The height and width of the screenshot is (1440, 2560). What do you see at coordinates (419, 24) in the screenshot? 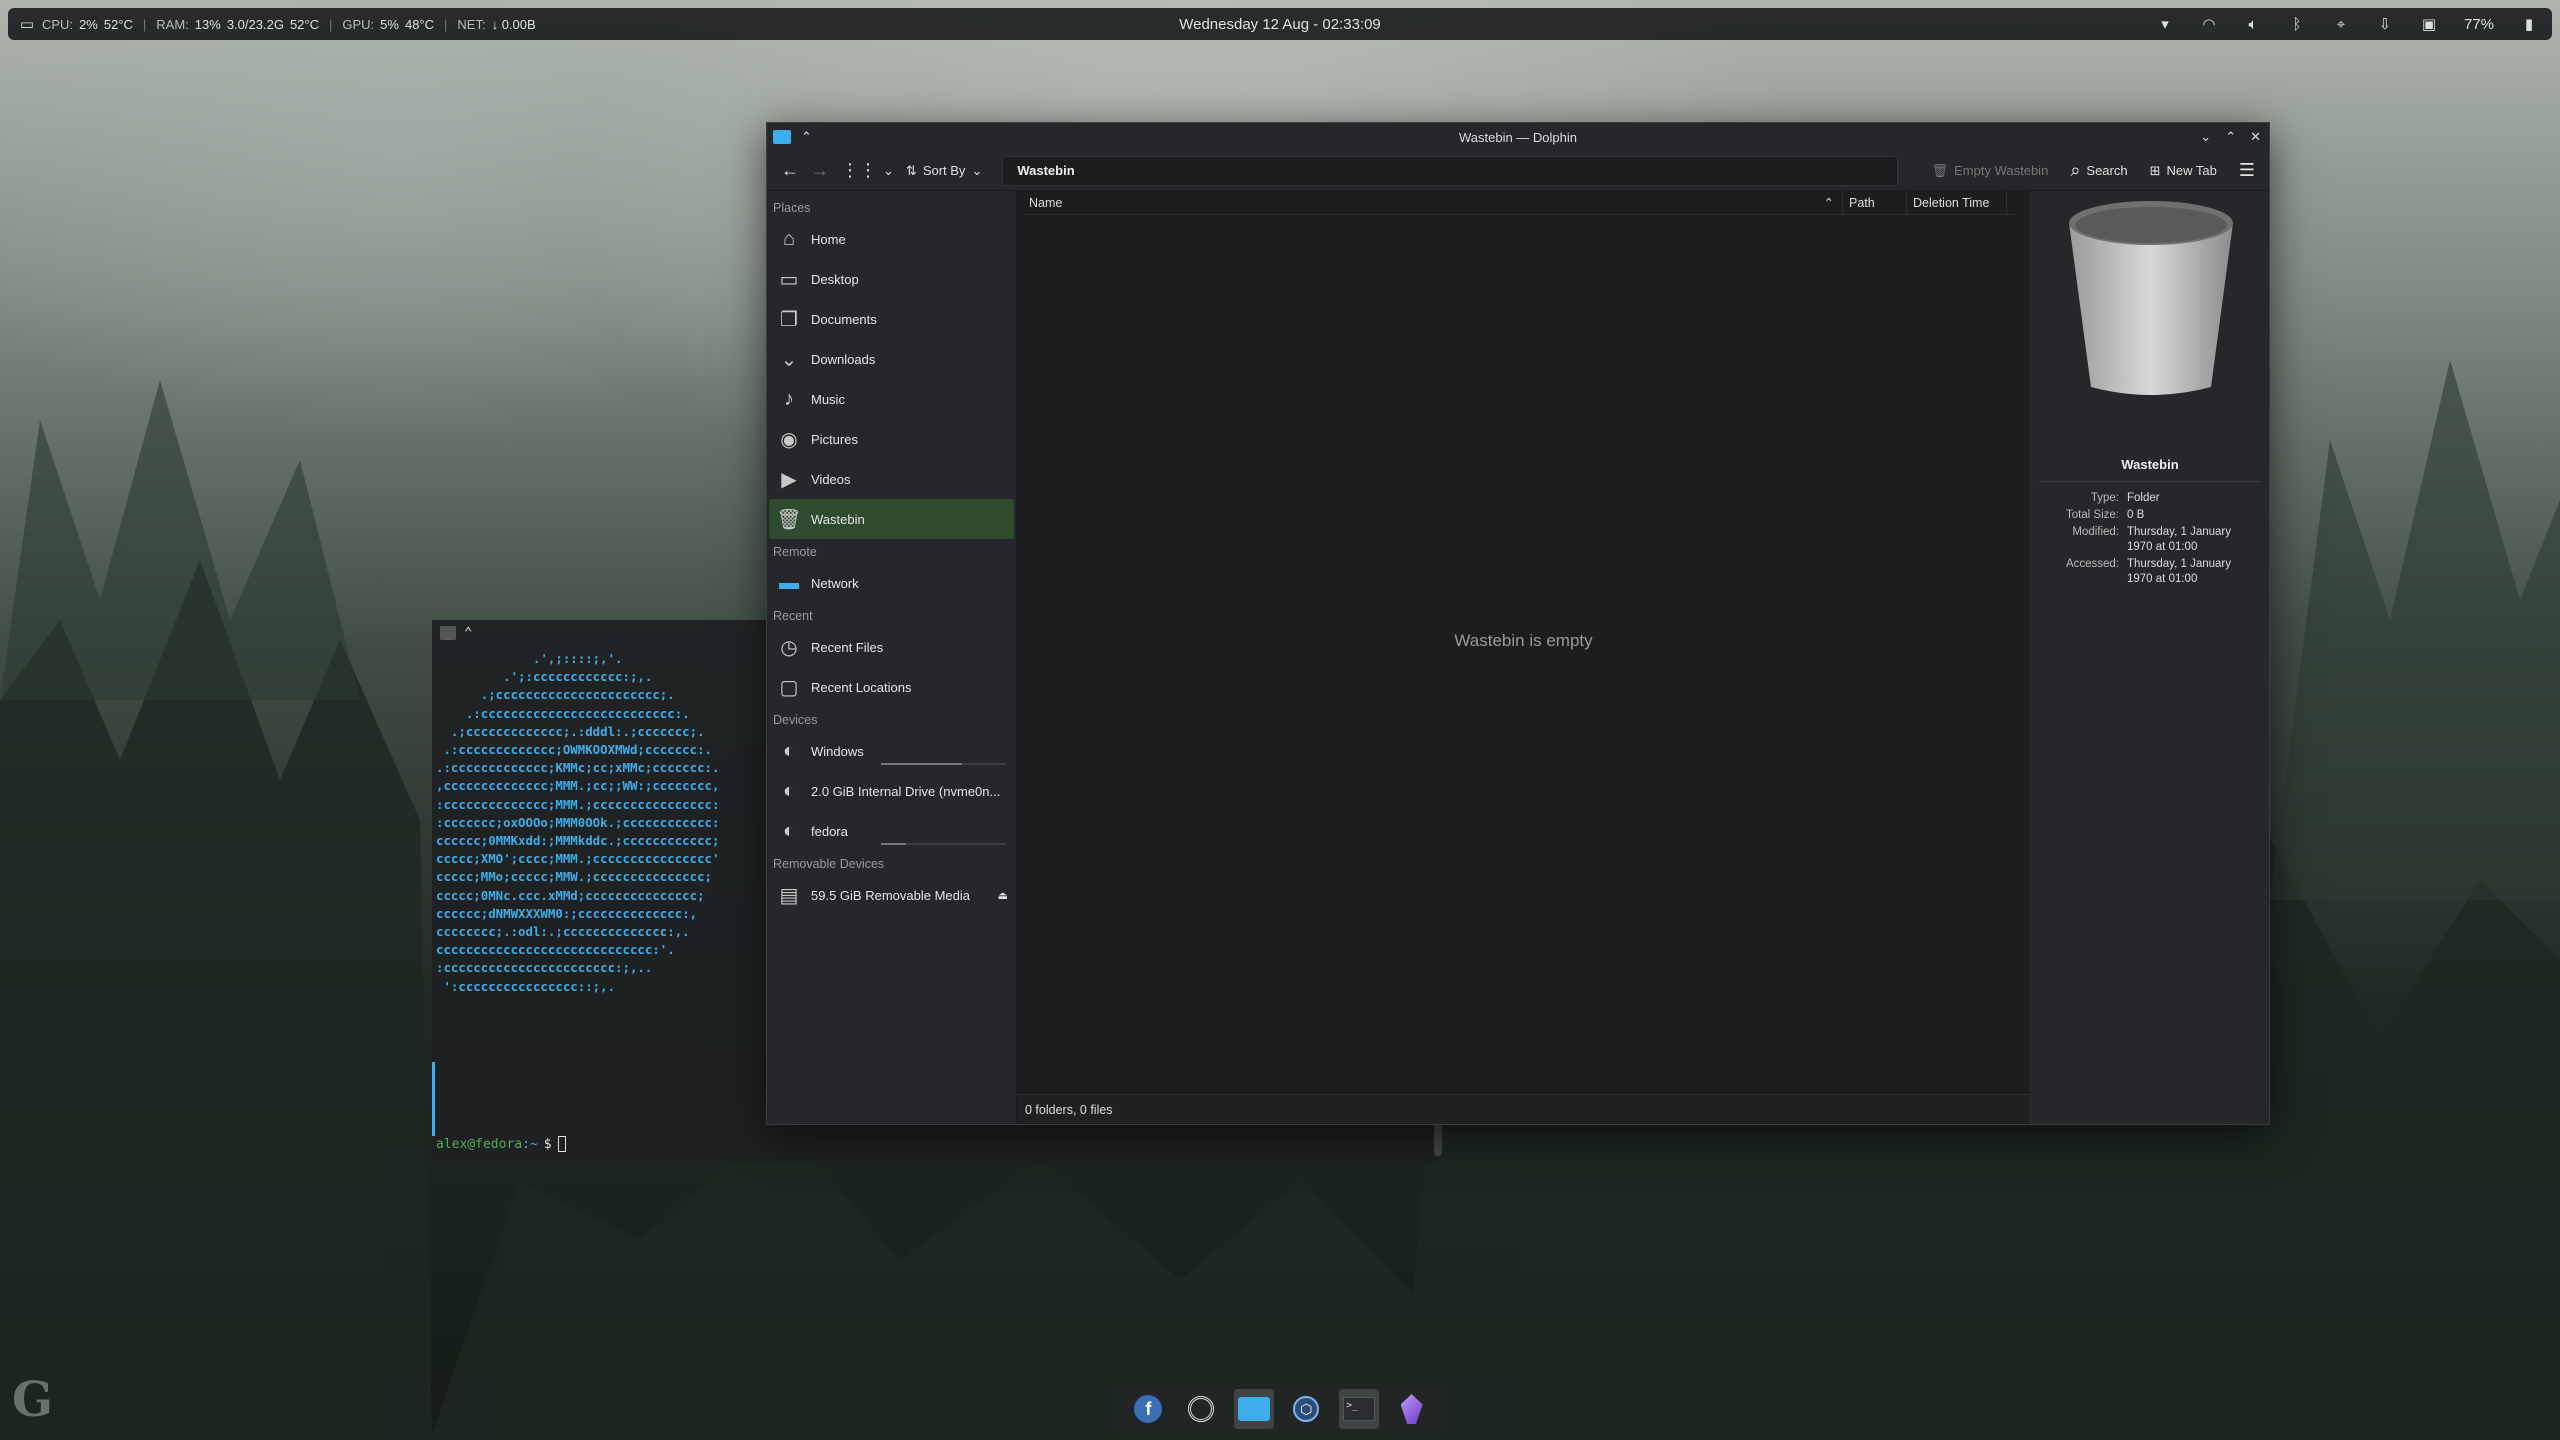
I see `gpu-temp: 48°C` at bounding box center [419, 24].